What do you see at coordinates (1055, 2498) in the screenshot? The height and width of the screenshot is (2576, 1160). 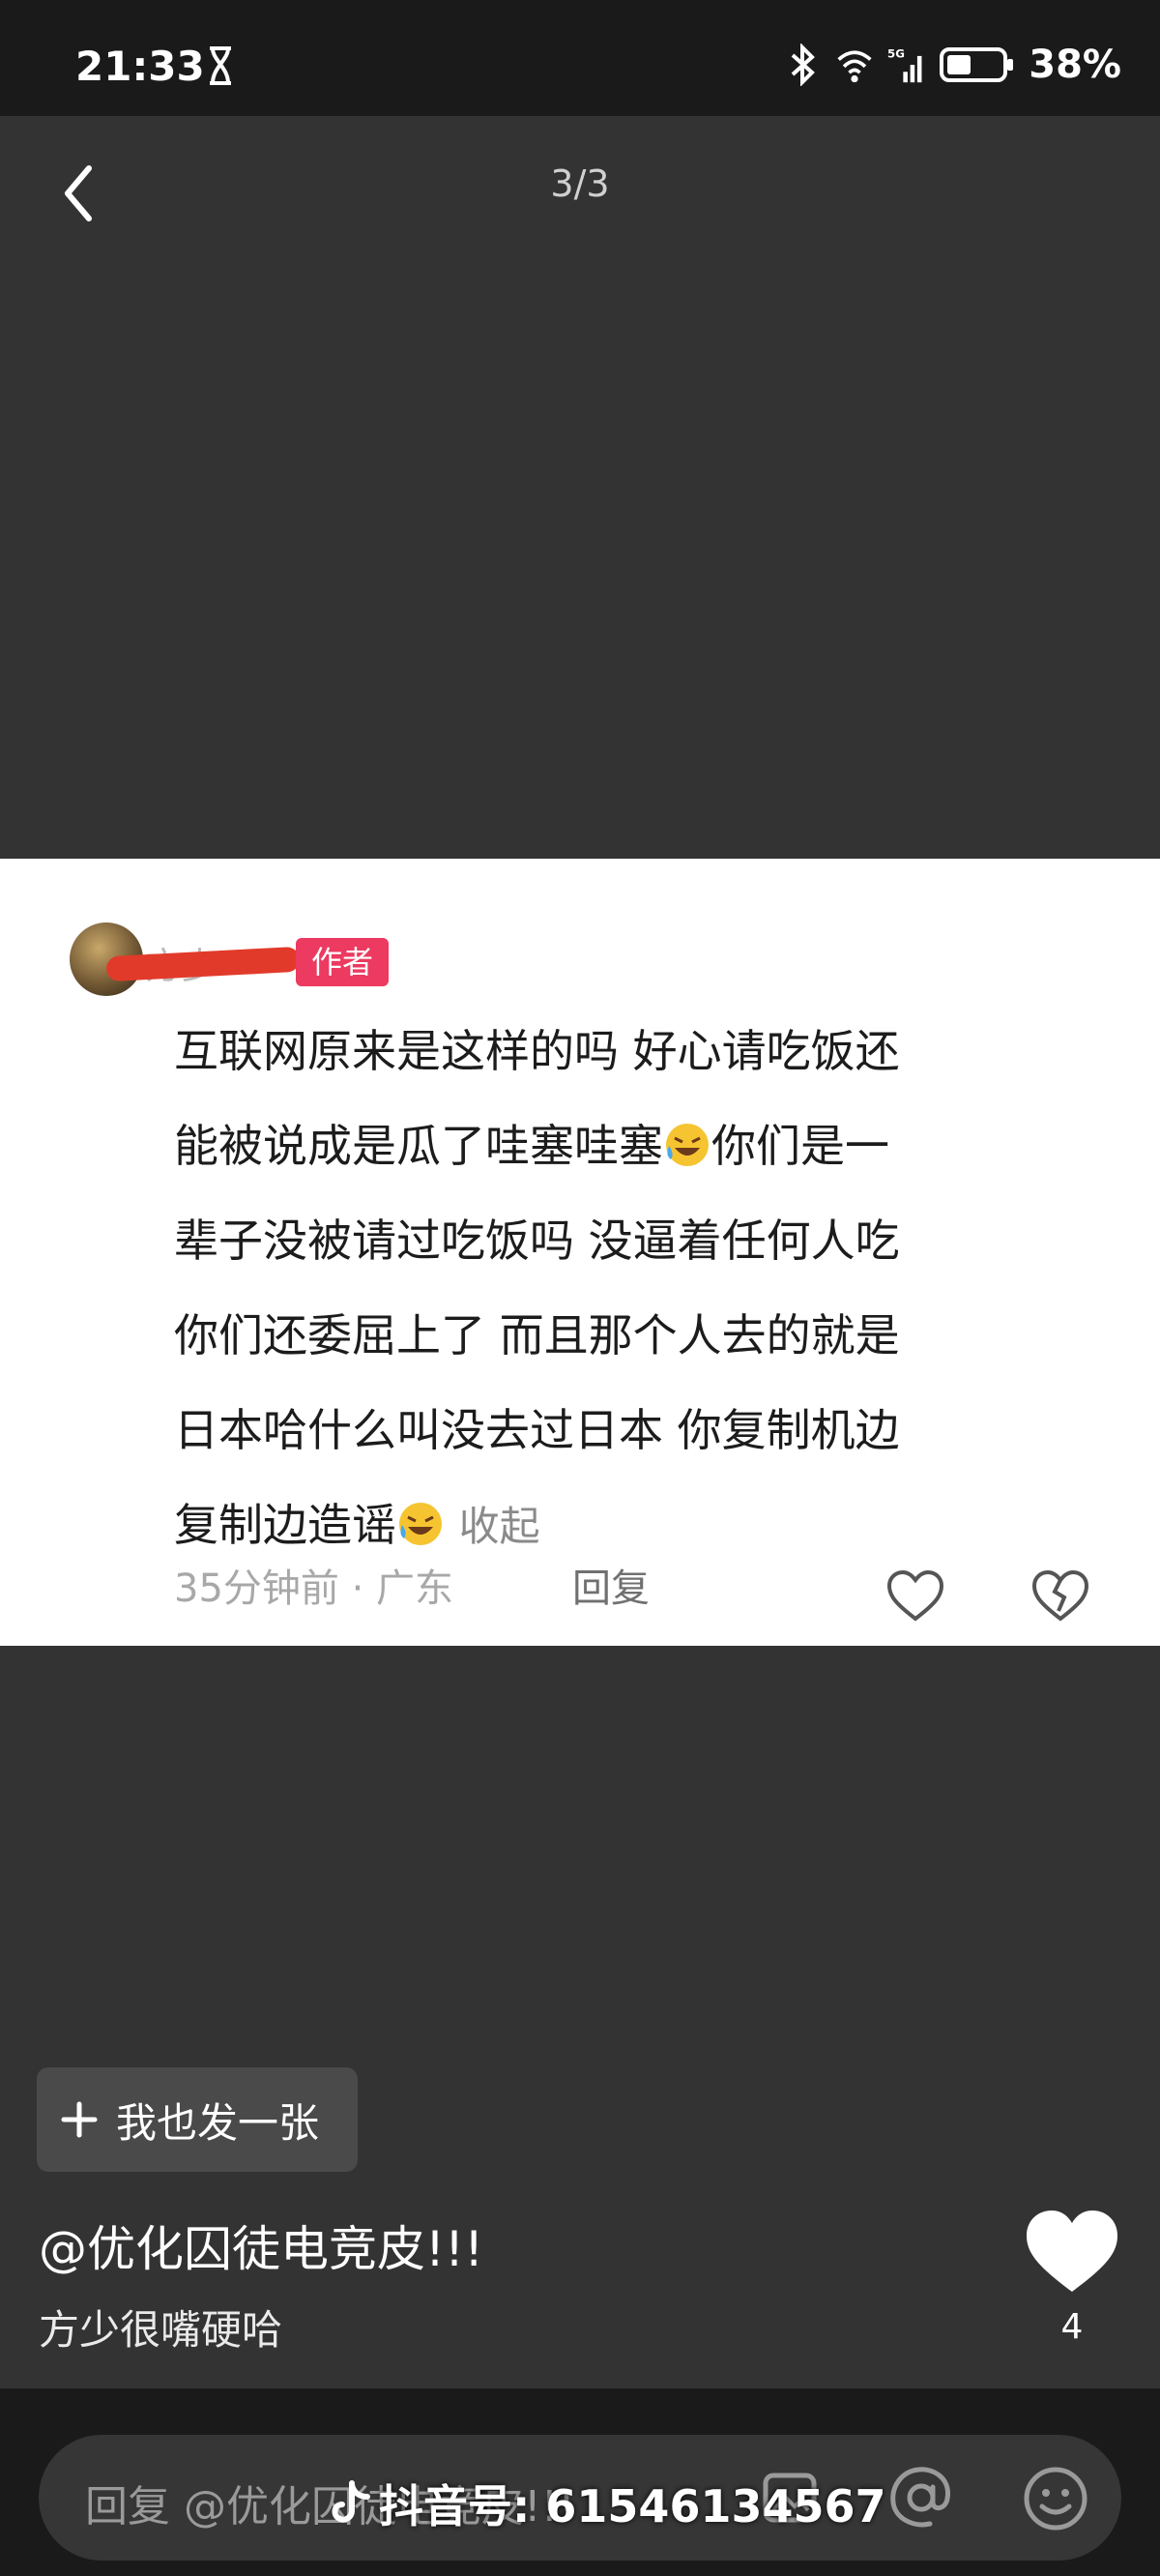 I see `emoji-picker-icon` at bounding box center [1055, 2498].